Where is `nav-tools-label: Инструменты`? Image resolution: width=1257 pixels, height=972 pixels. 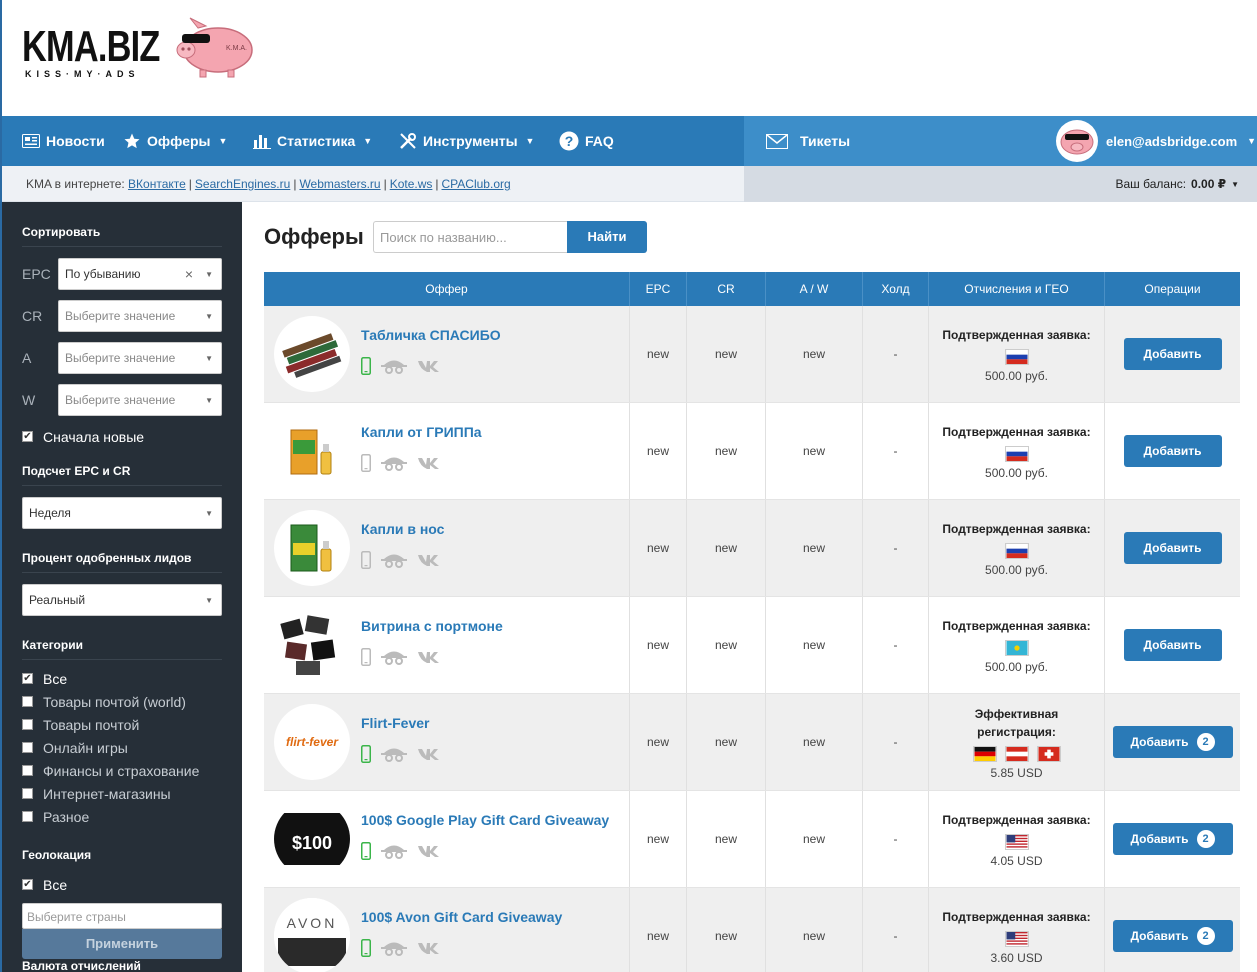 nav-tools-label: Инструменты is located at coordinates (470, 141).